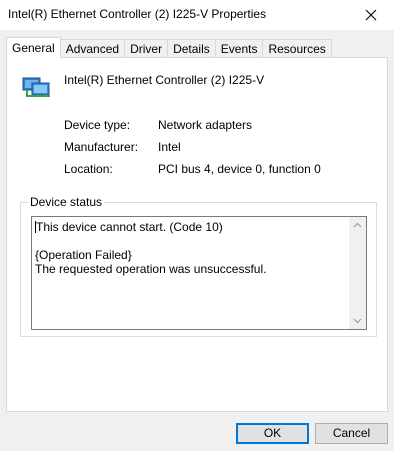 This screenshot has width=394, height=451. Describe the element at coordinates (297, 48) in the screenshot. I see `tab-resources: Resources` at that location.